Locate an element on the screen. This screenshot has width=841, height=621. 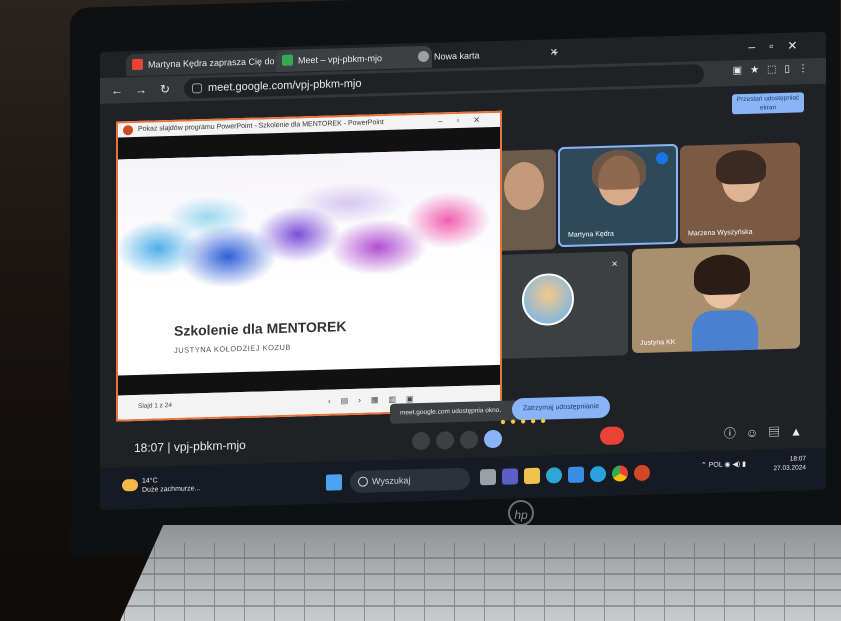
powerpoint-logo-icon is located at coordinates (128, 130).